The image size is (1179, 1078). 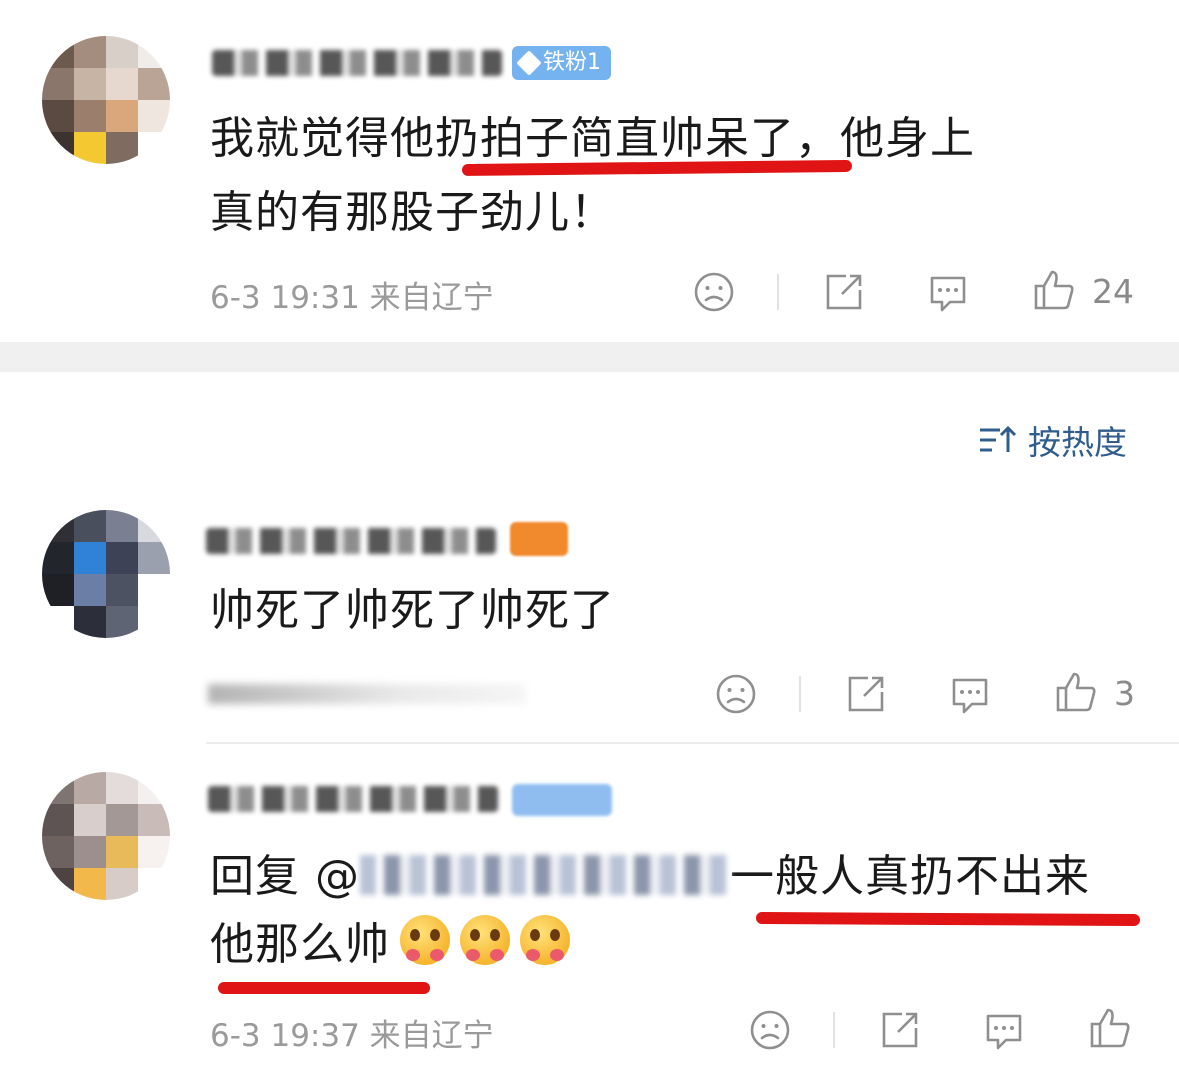 What do you see at coordinates (562, 800) in the screenshot?
I see `fan-badge-blurred` at bounding box center [562, 800].